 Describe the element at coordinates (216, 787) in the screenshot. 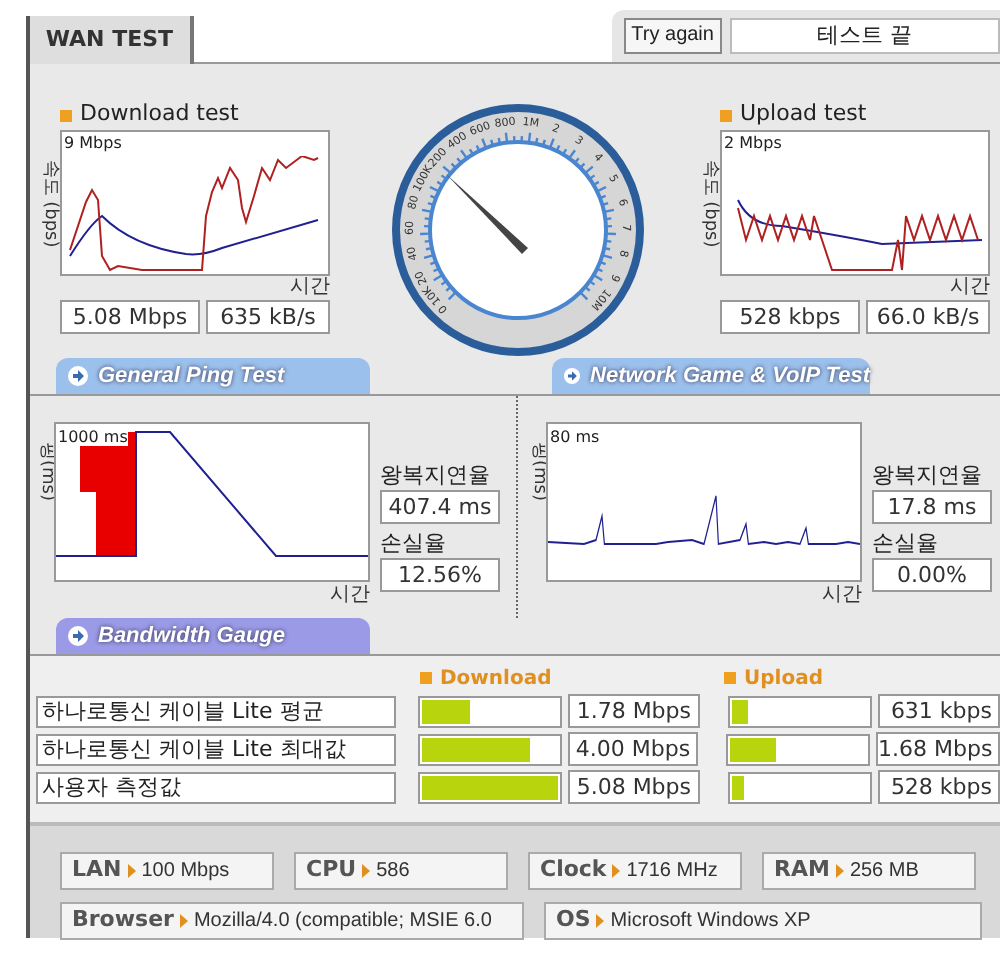

I see `row-label: 사용자 측정값` at that location.